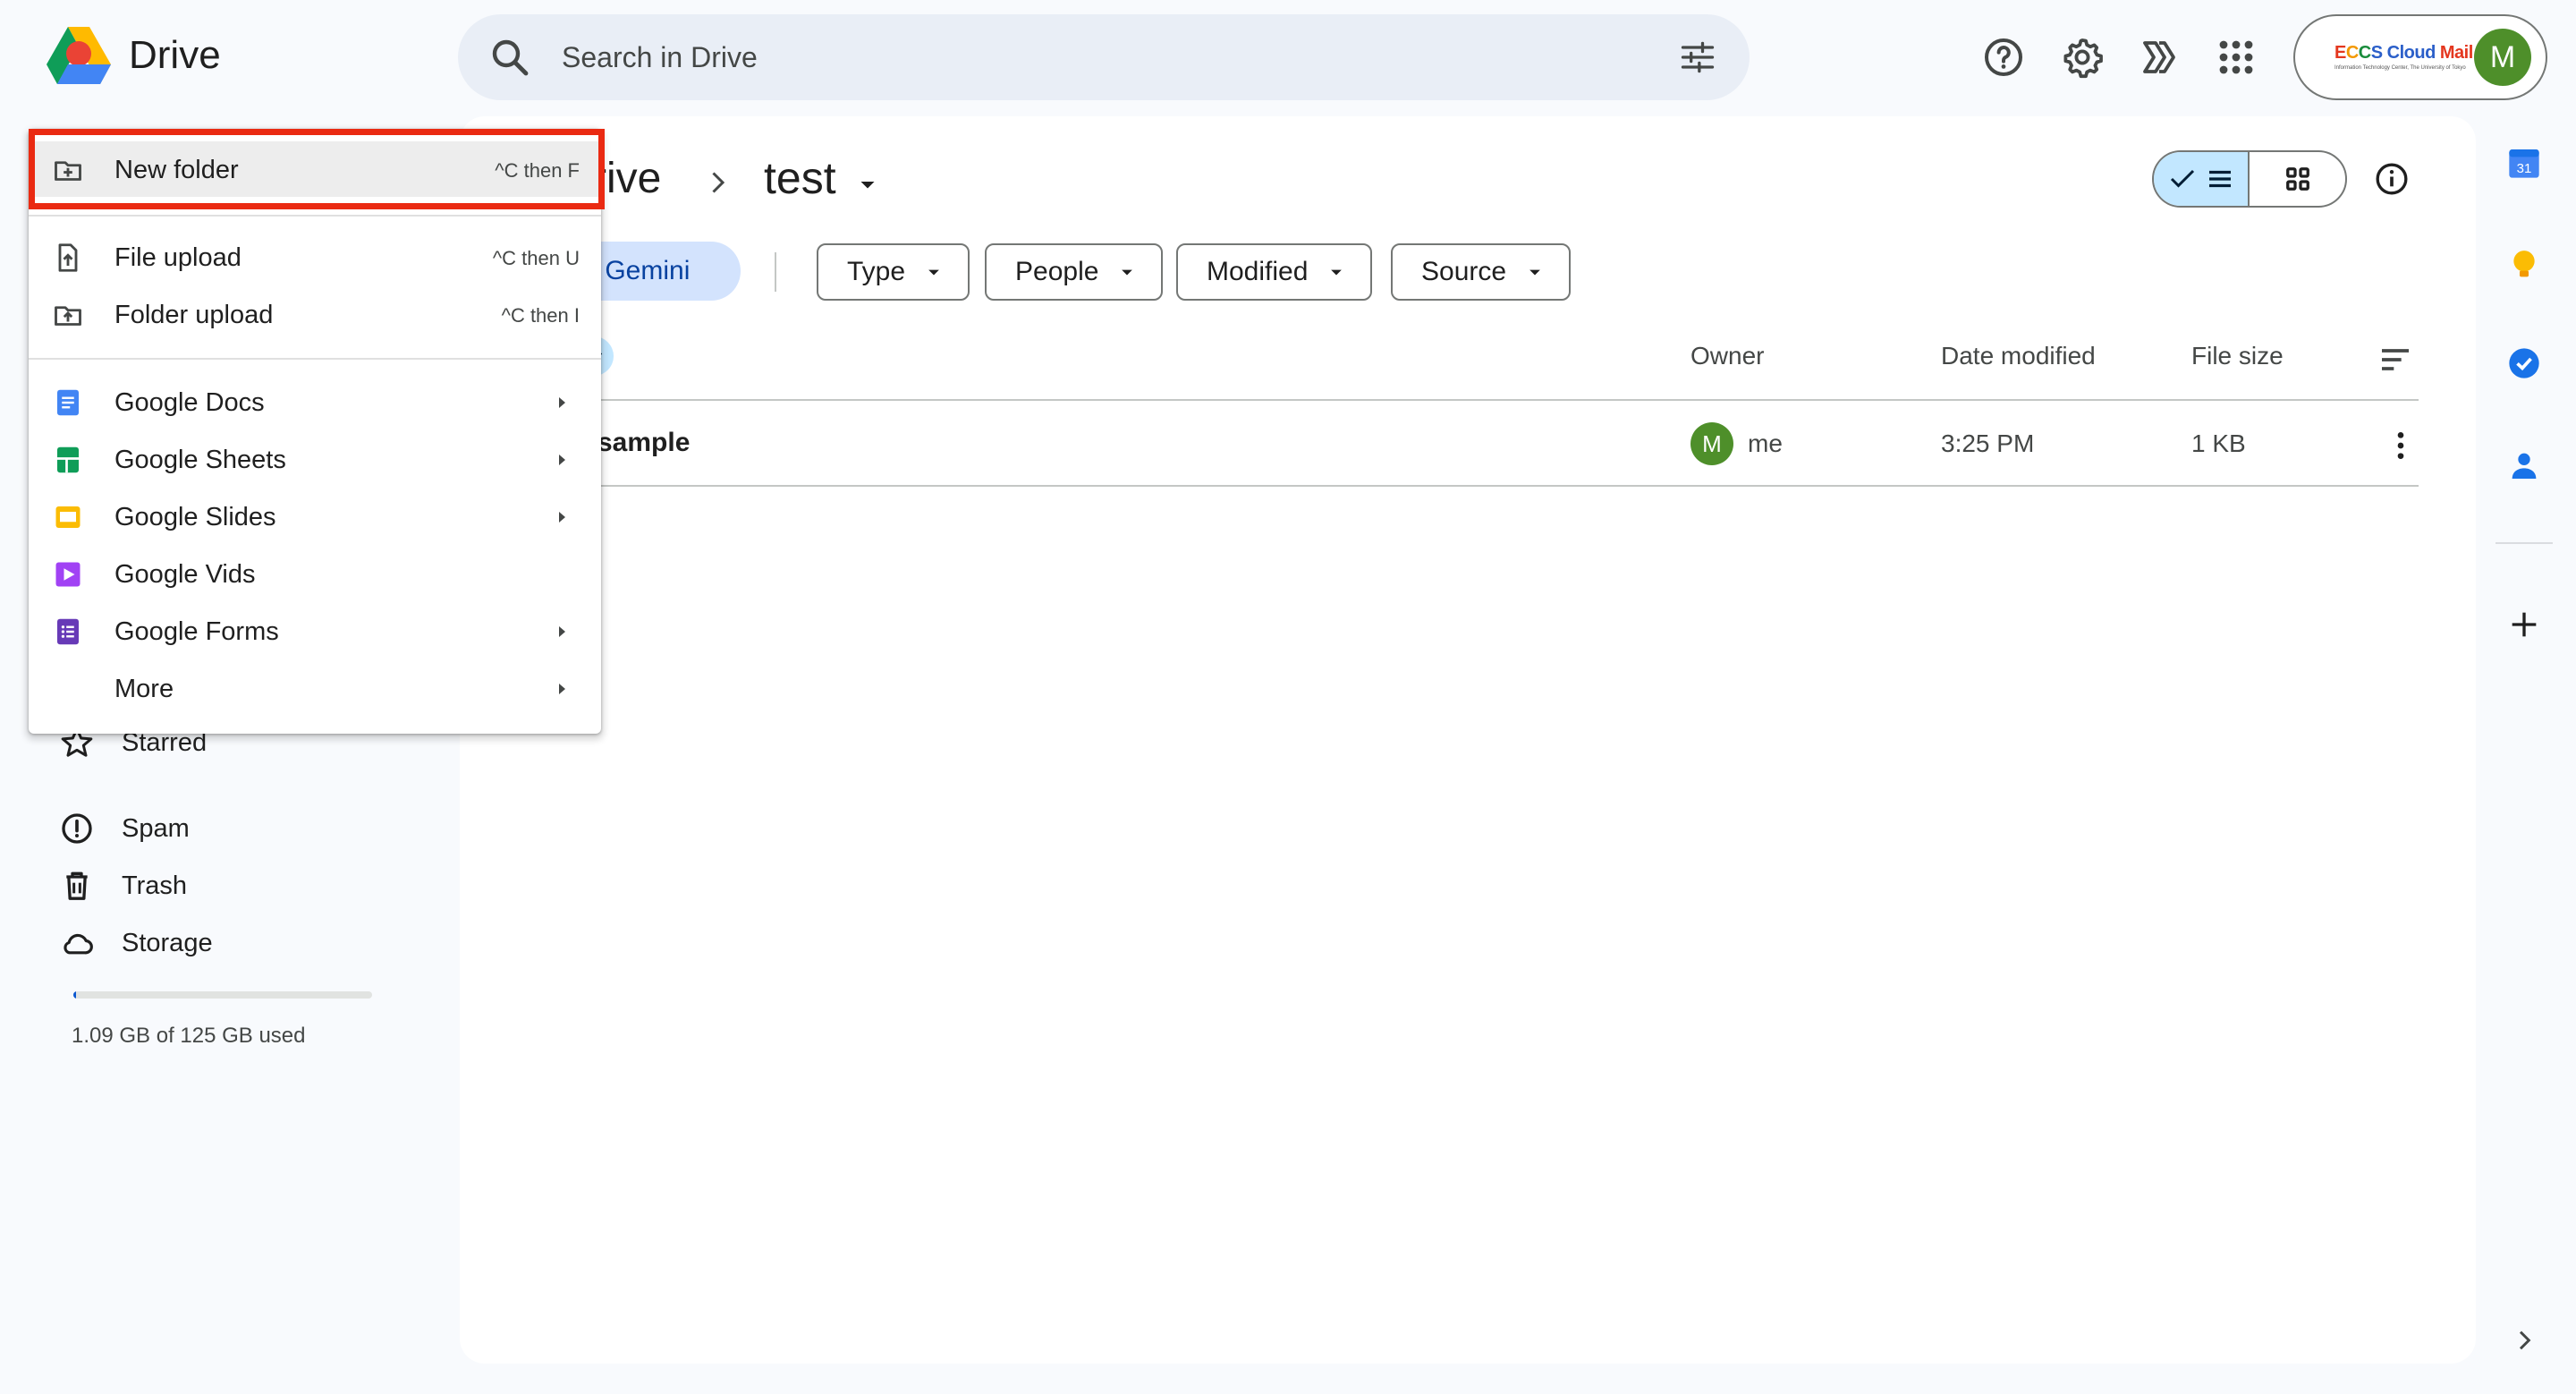 The image size is (2576, 1394). What do you see at coordinates (68, 402) in the screenshot?
I see `google-docs-icon` at bounding box center [68, 402].